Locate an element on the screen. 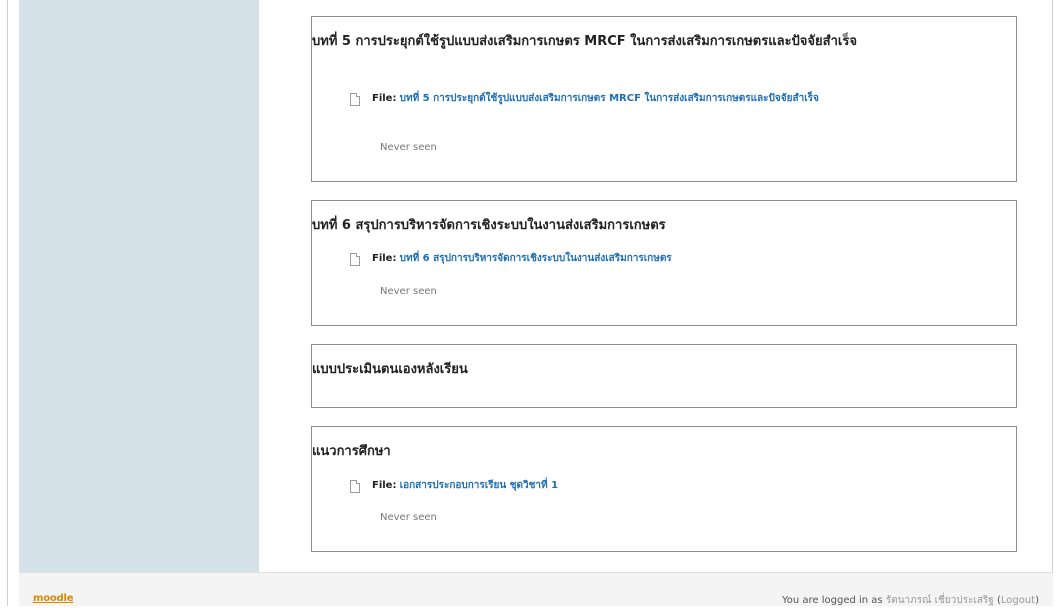  section-title: แบบประเมินตนเองหลังเรียน is located at coordinates (390, 369).